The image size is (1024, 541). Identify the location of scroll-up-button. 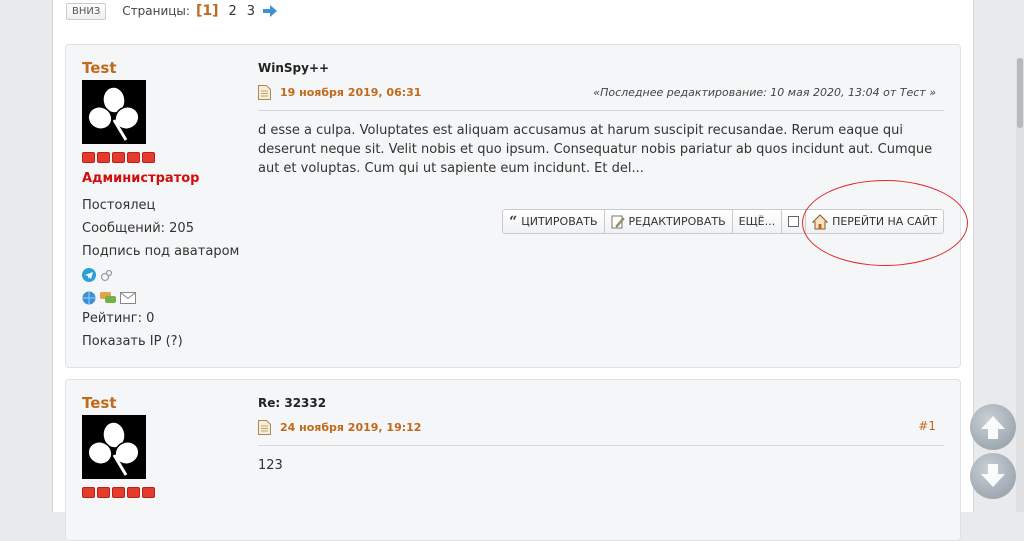
(993, 427).